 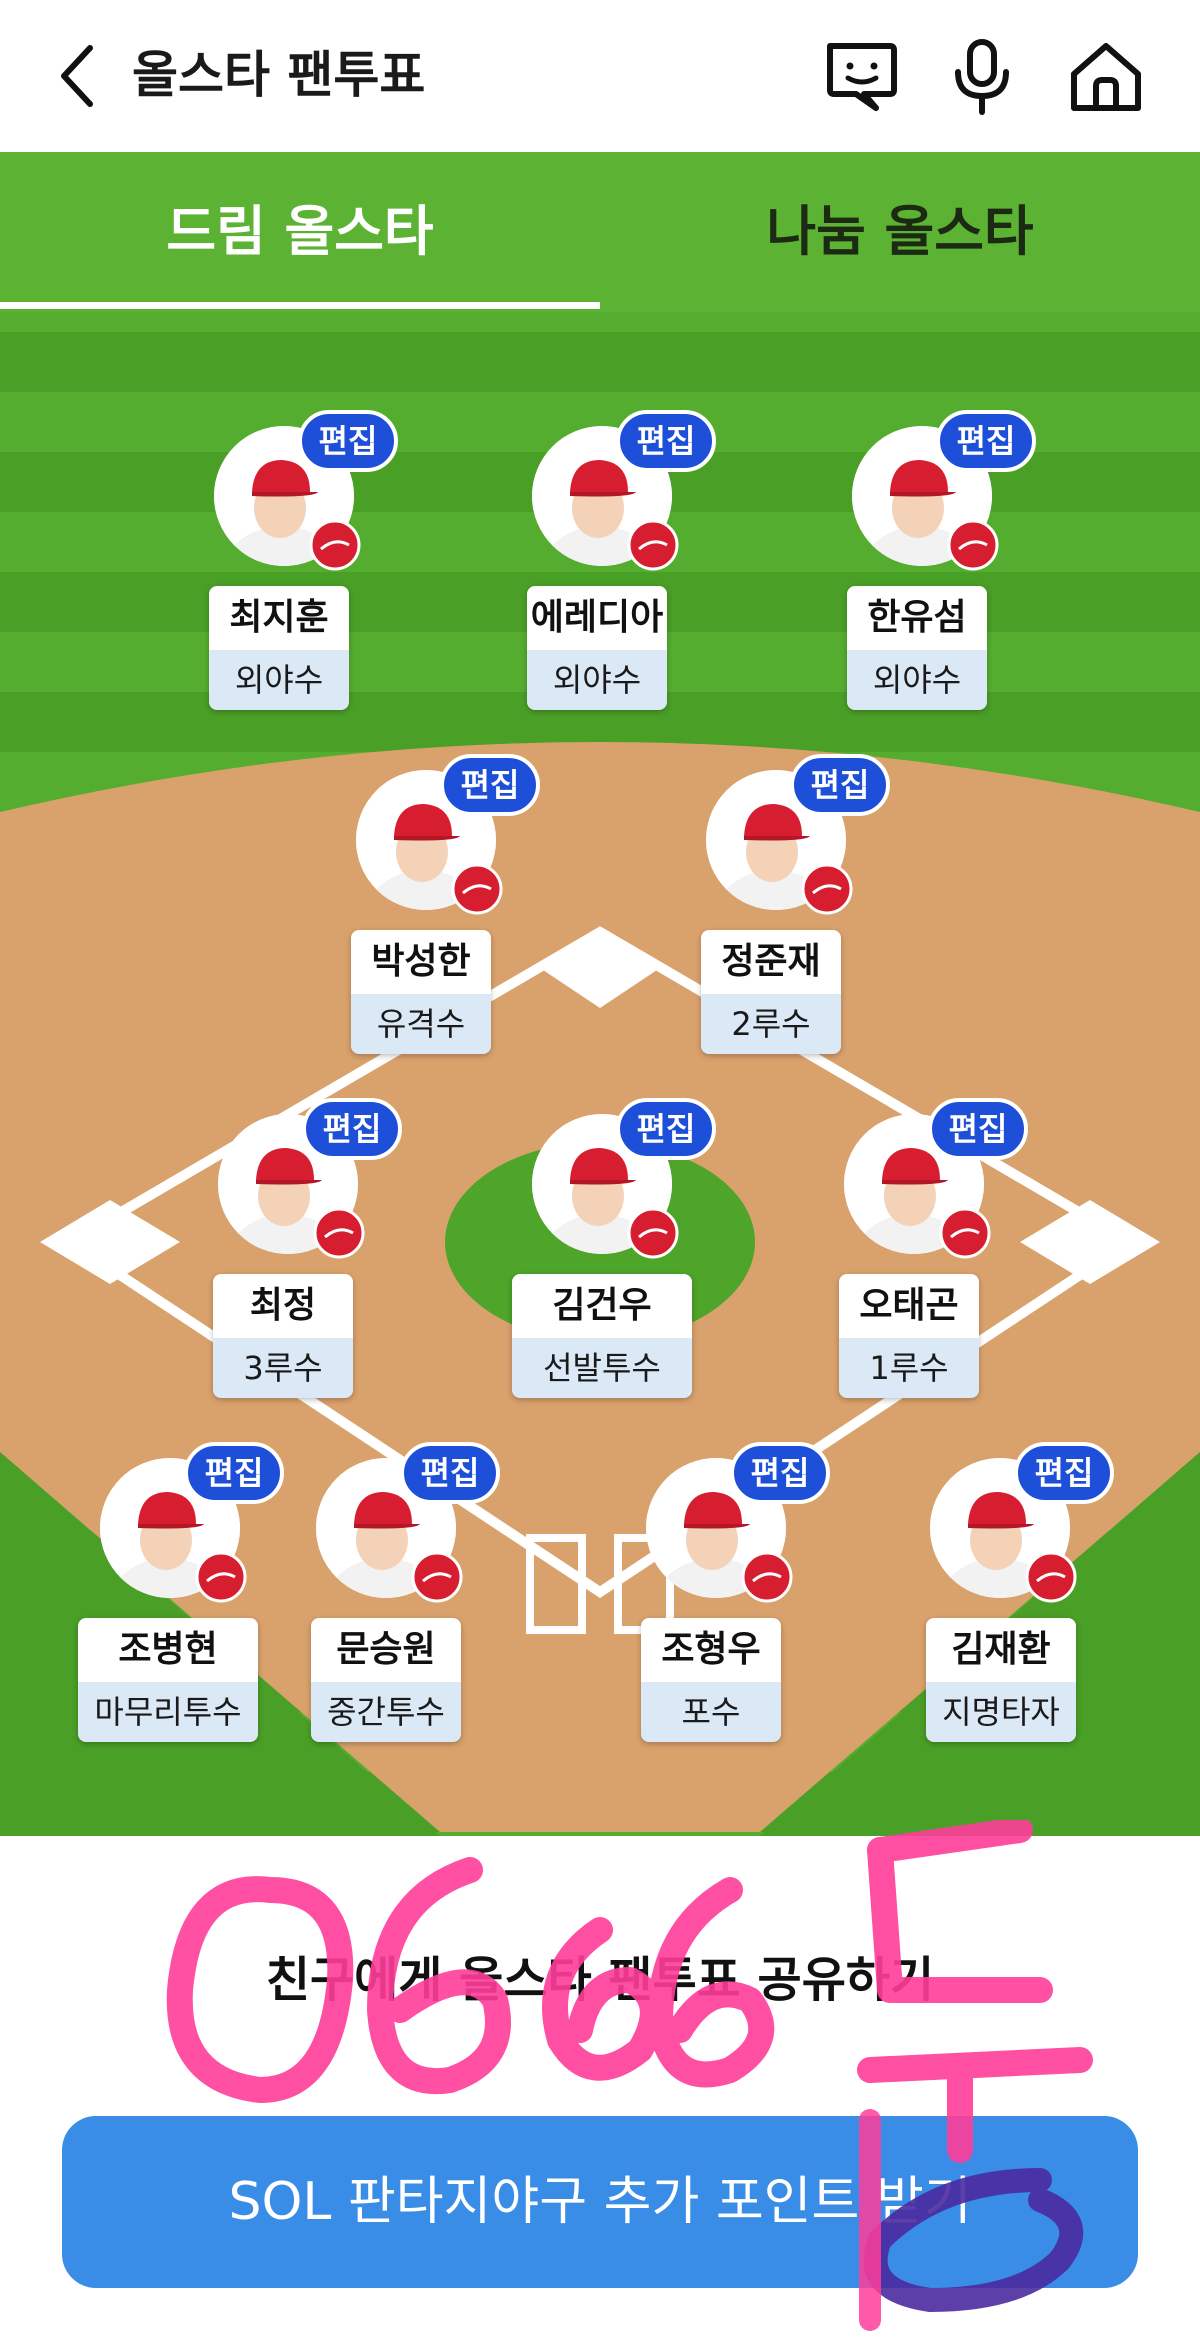 What do you see at coordinates (735, 1610) in the screenshot?
I see `player-slot-c: 편집 조형우 포수` at bounding box center [735, 1610].